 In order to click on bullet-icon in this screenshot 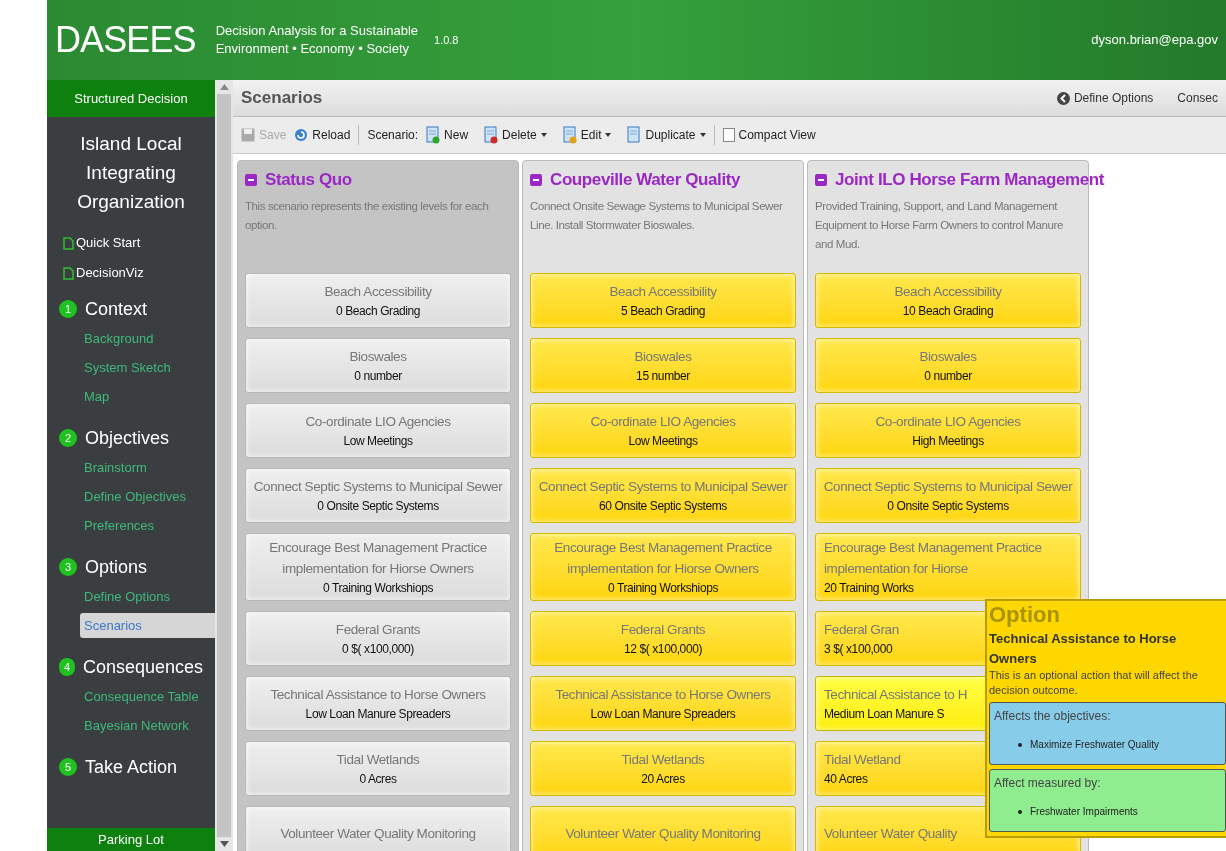, I will do `click(1020, 811)`.